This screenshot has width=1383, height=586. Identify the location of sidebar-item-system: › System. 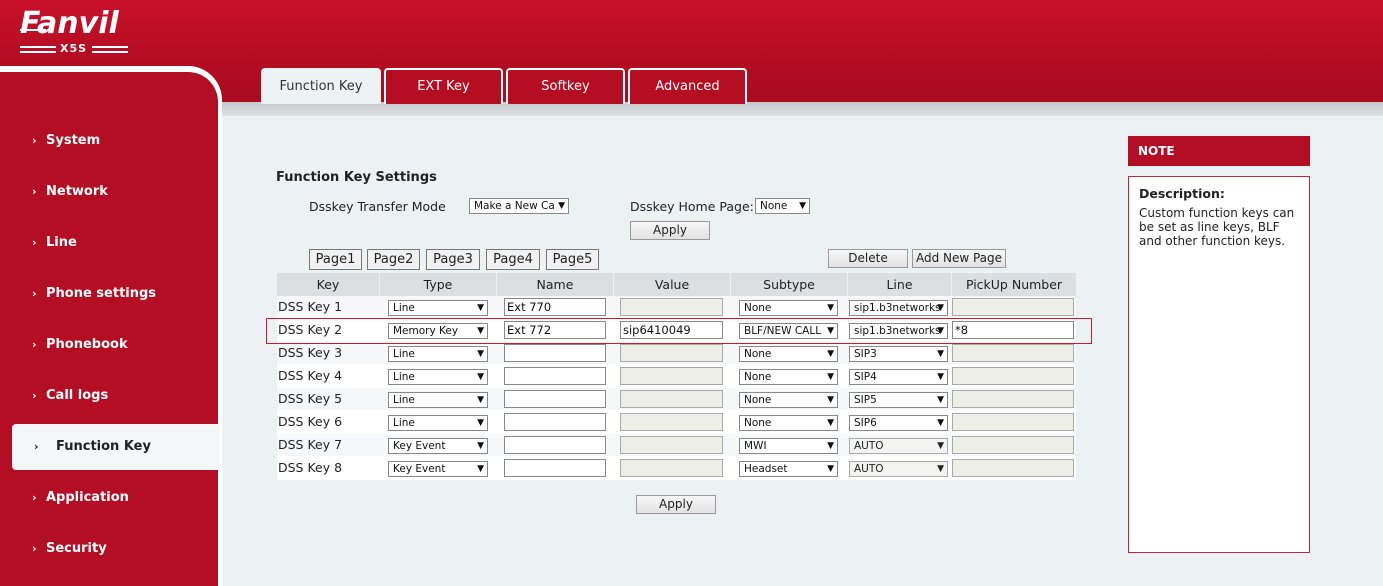
(109, 141).